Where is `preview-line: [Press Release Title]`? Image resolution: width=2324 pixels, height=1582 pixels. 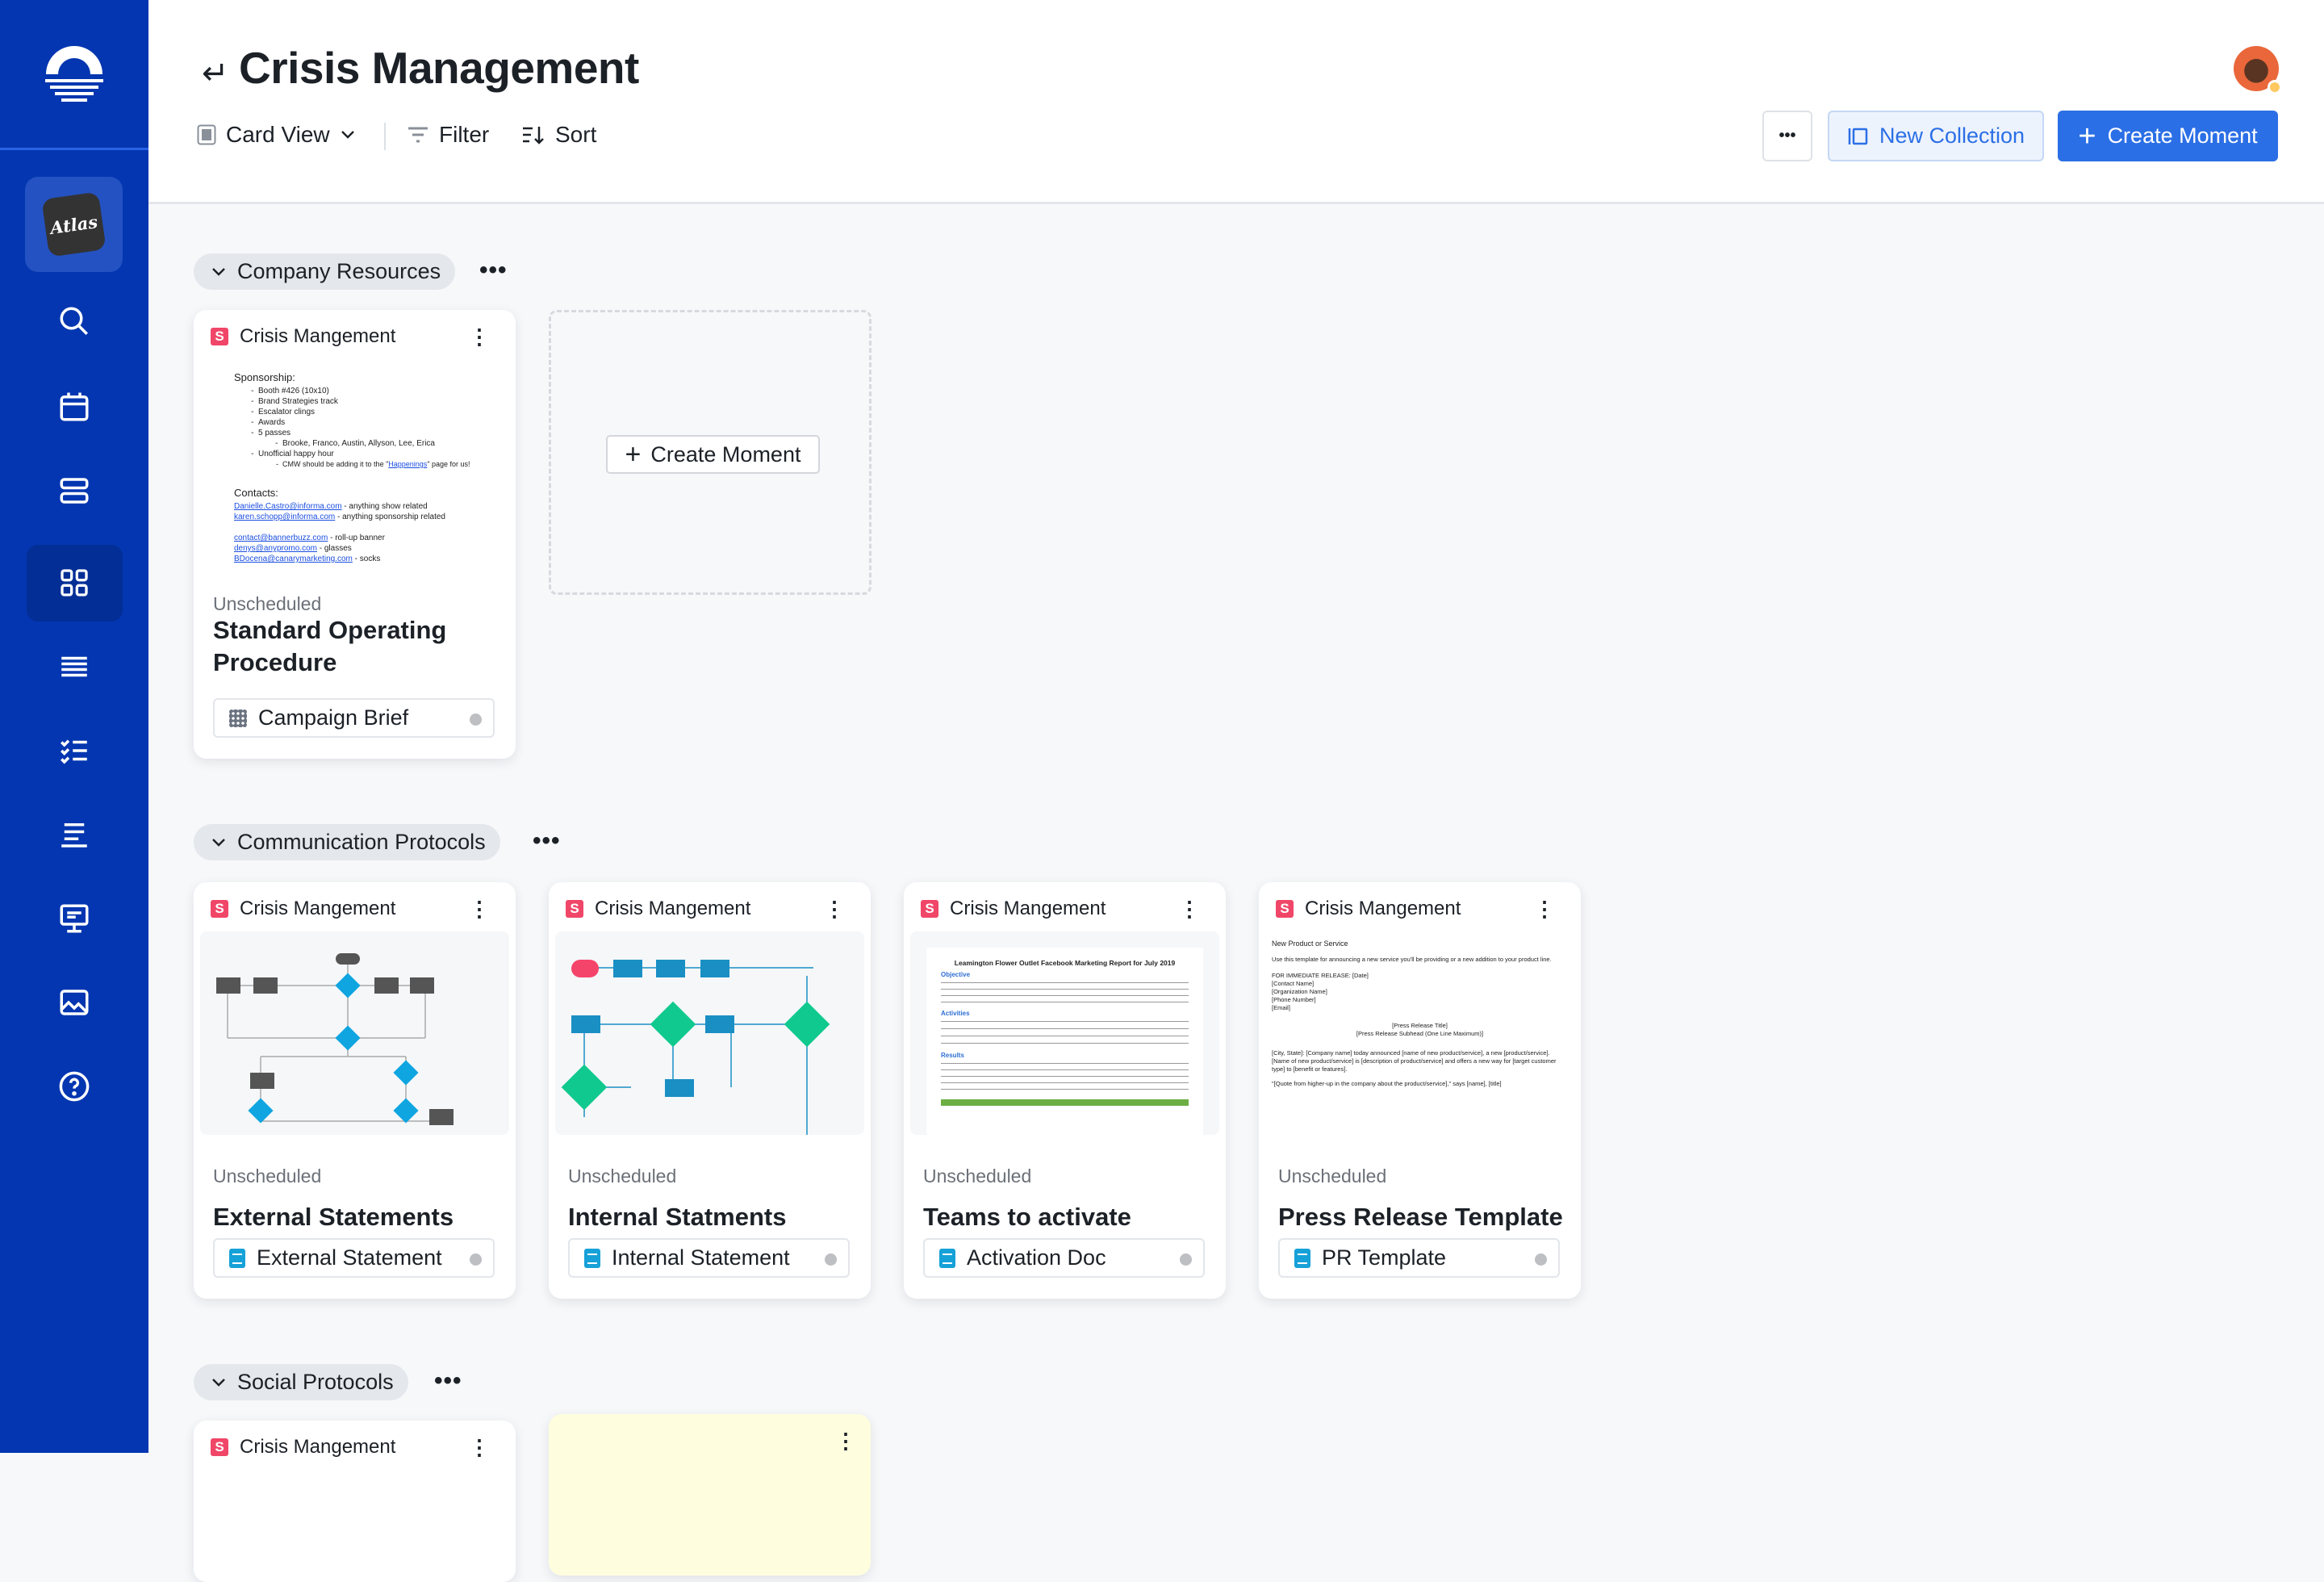 preview-line: [Press Release Title] is located at coordinates (1420, 1025).